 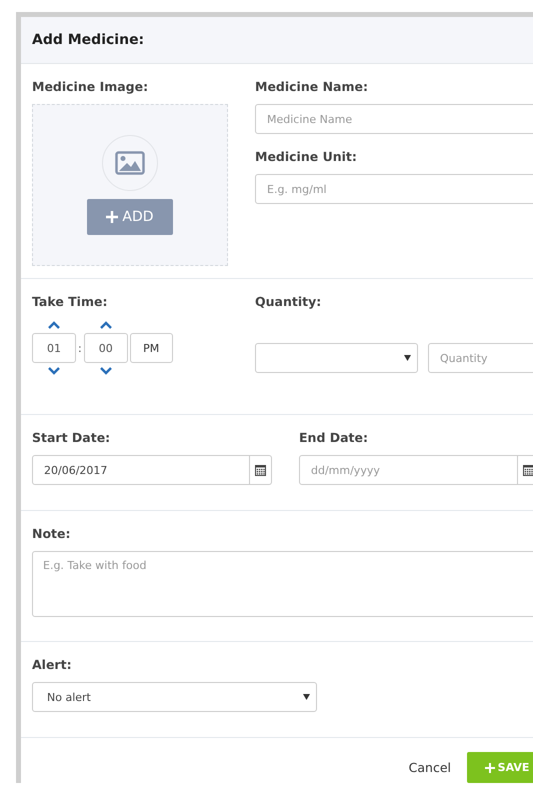 I want to click on hour-up-button, so click(x=54, y=325).